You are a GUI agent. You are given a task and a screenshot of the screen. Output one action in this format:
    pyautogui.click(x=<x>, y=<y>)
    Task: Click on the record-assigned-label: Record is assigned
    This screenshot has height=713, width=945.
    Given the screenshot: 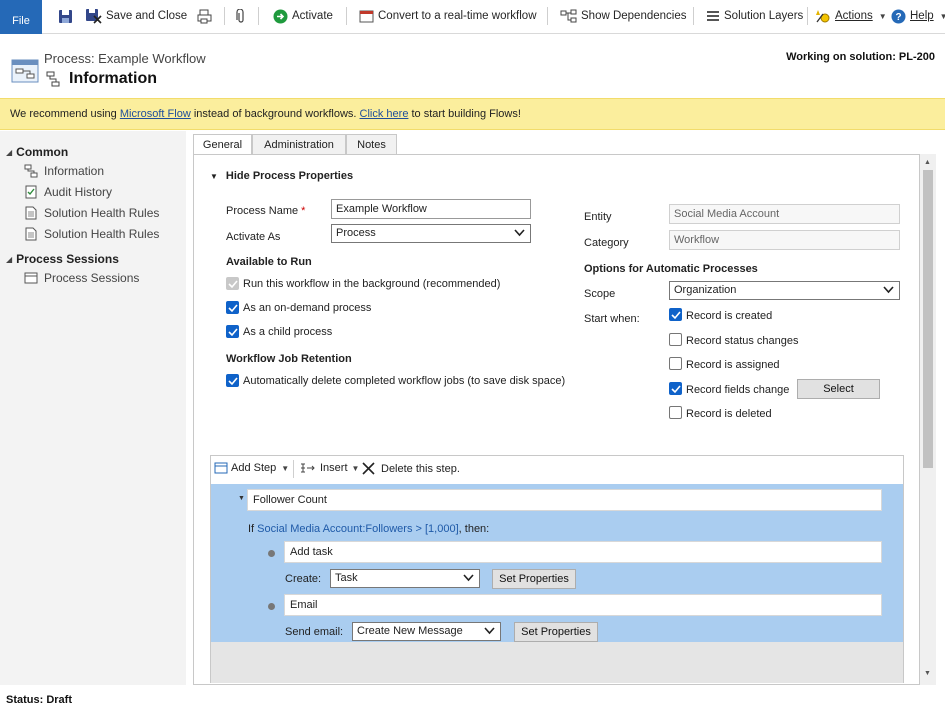 What is the action you would take?
    pyautogui.click(x=733, y=365)
    